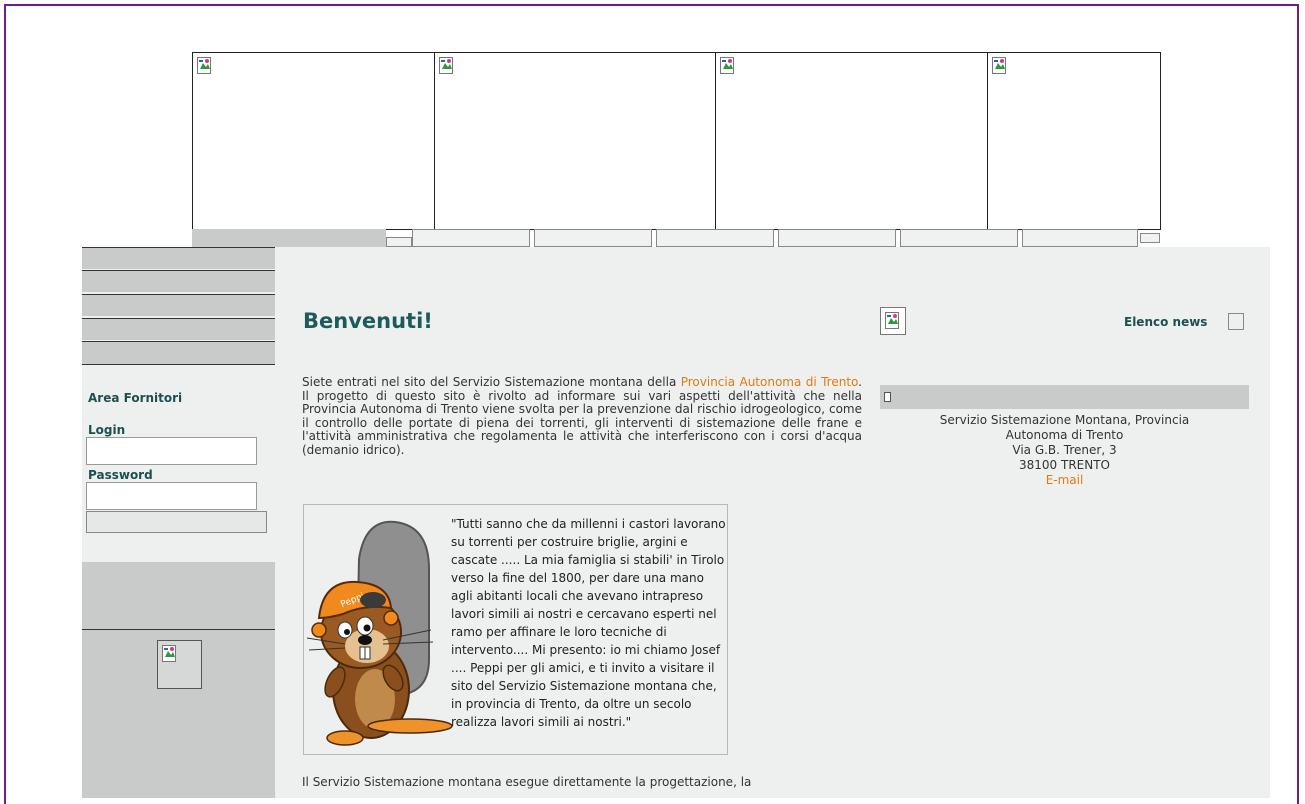 The width and height of the screenshot is (1305, 804). I want to click on address-line: Servizio Sistemazione Montana, Provincia, so click(1064, 420).